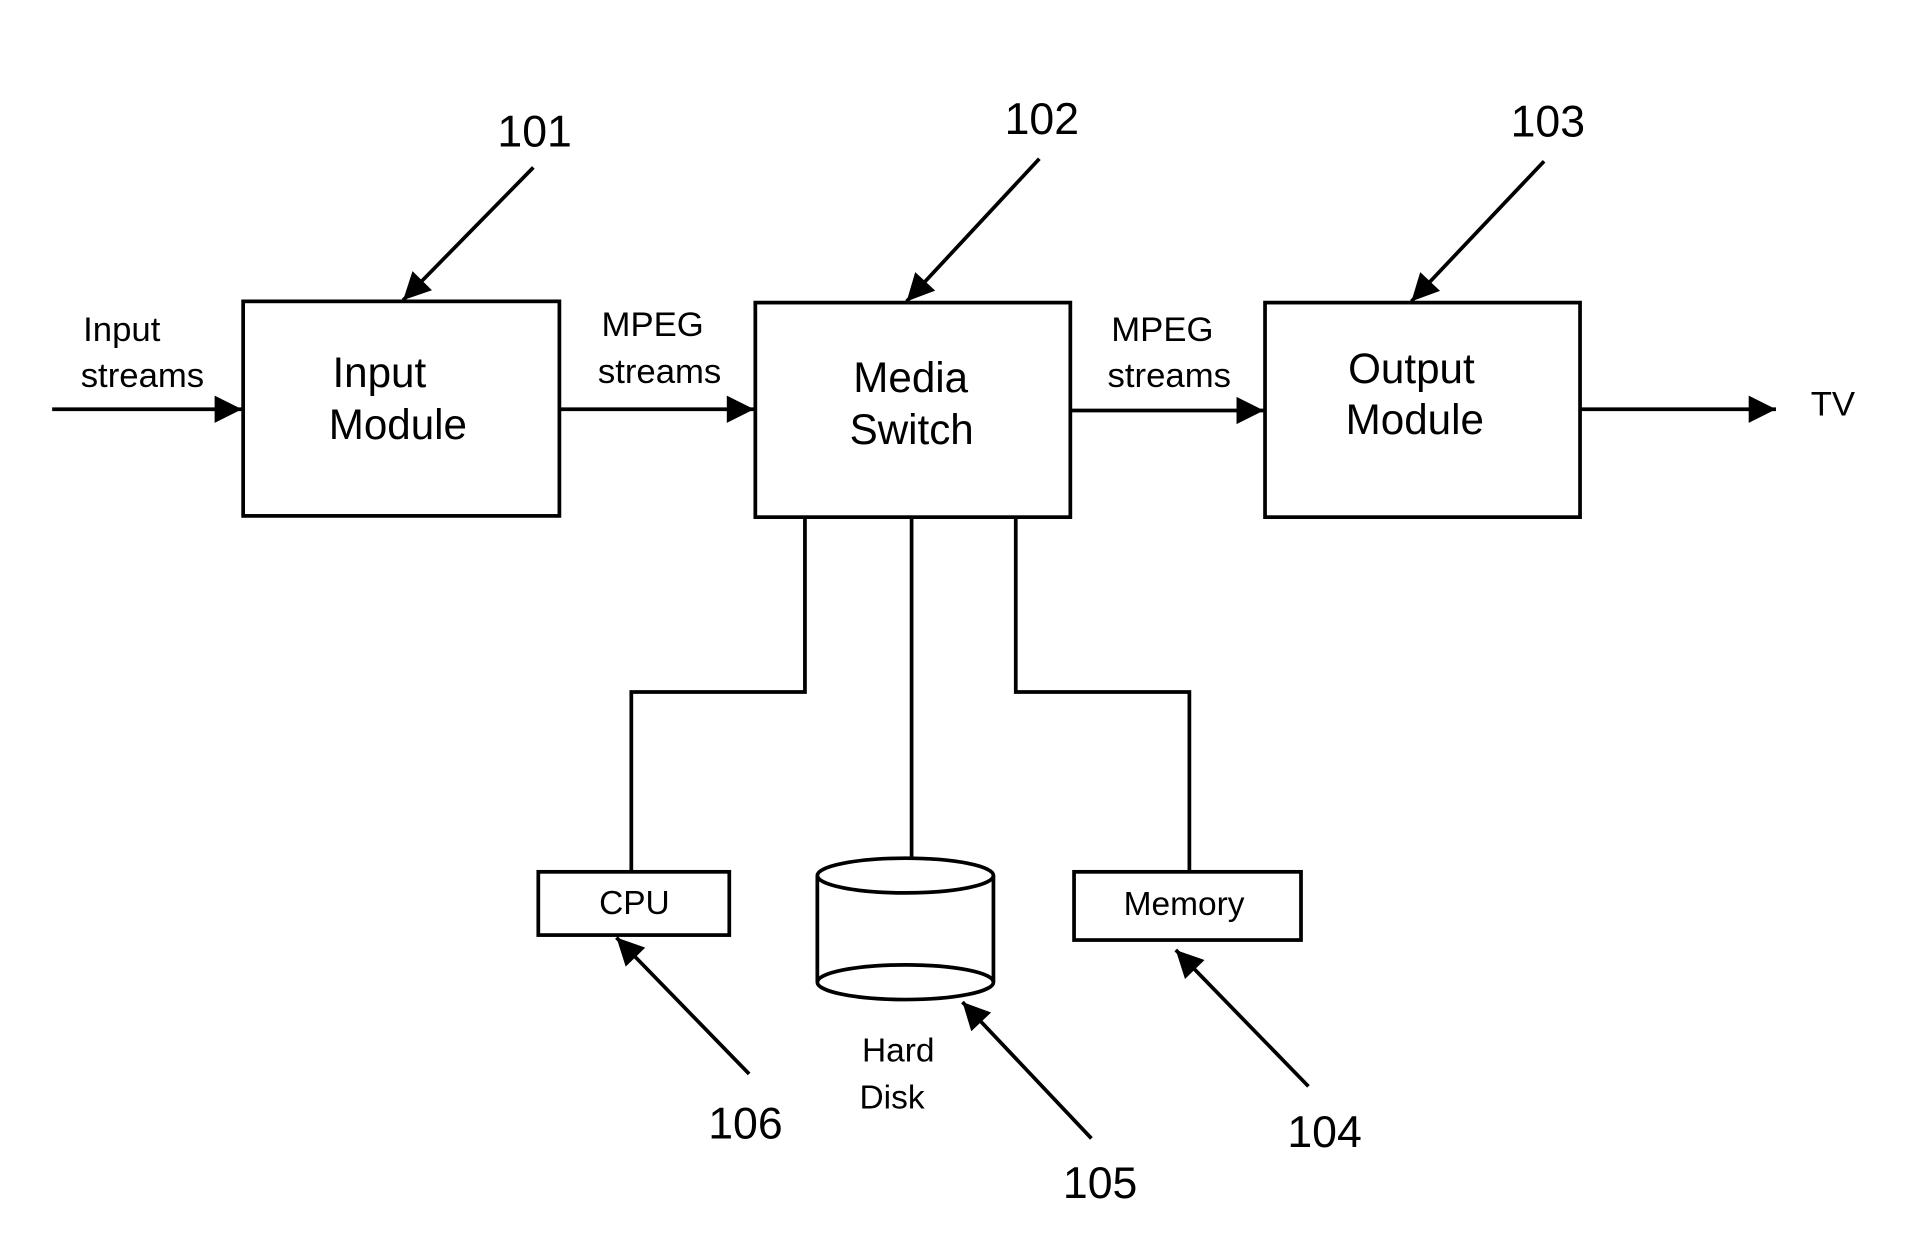 This screenshot has height=1260, width=1910. I want to click on tv-label: TV, so click(1833, 404).